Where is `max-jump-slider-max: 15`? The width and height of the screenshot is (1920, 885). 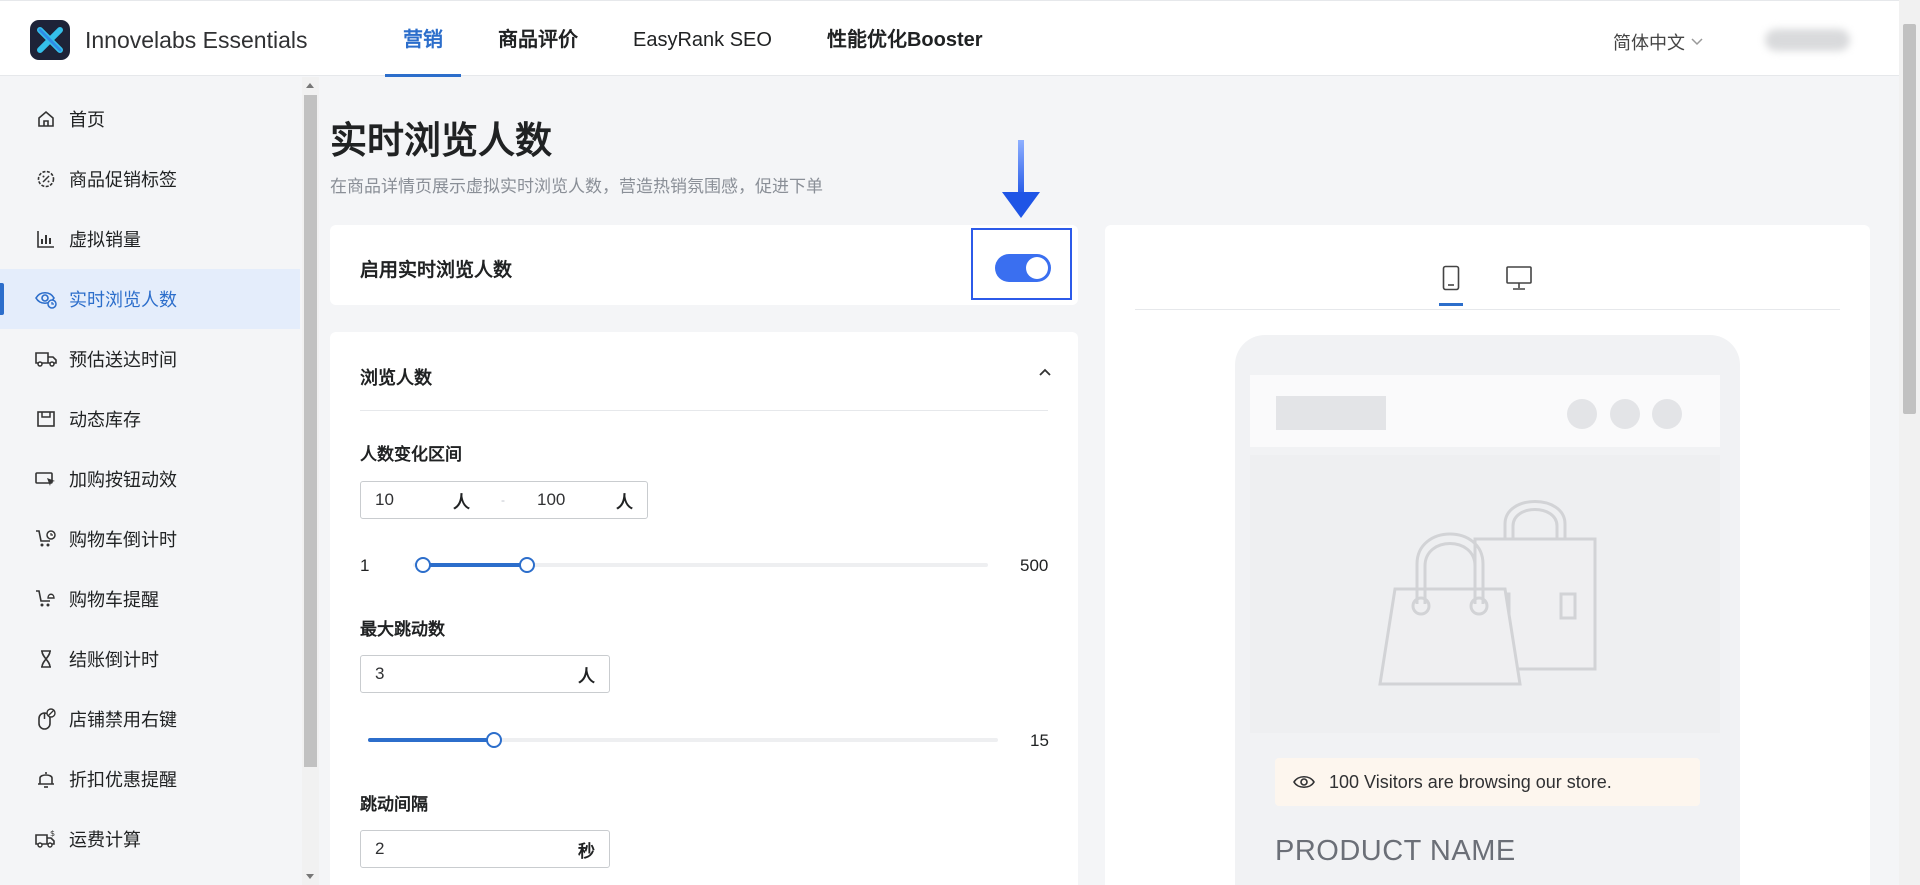 max-jump-slider-max: 15 is located at coordinates (1039, 740).